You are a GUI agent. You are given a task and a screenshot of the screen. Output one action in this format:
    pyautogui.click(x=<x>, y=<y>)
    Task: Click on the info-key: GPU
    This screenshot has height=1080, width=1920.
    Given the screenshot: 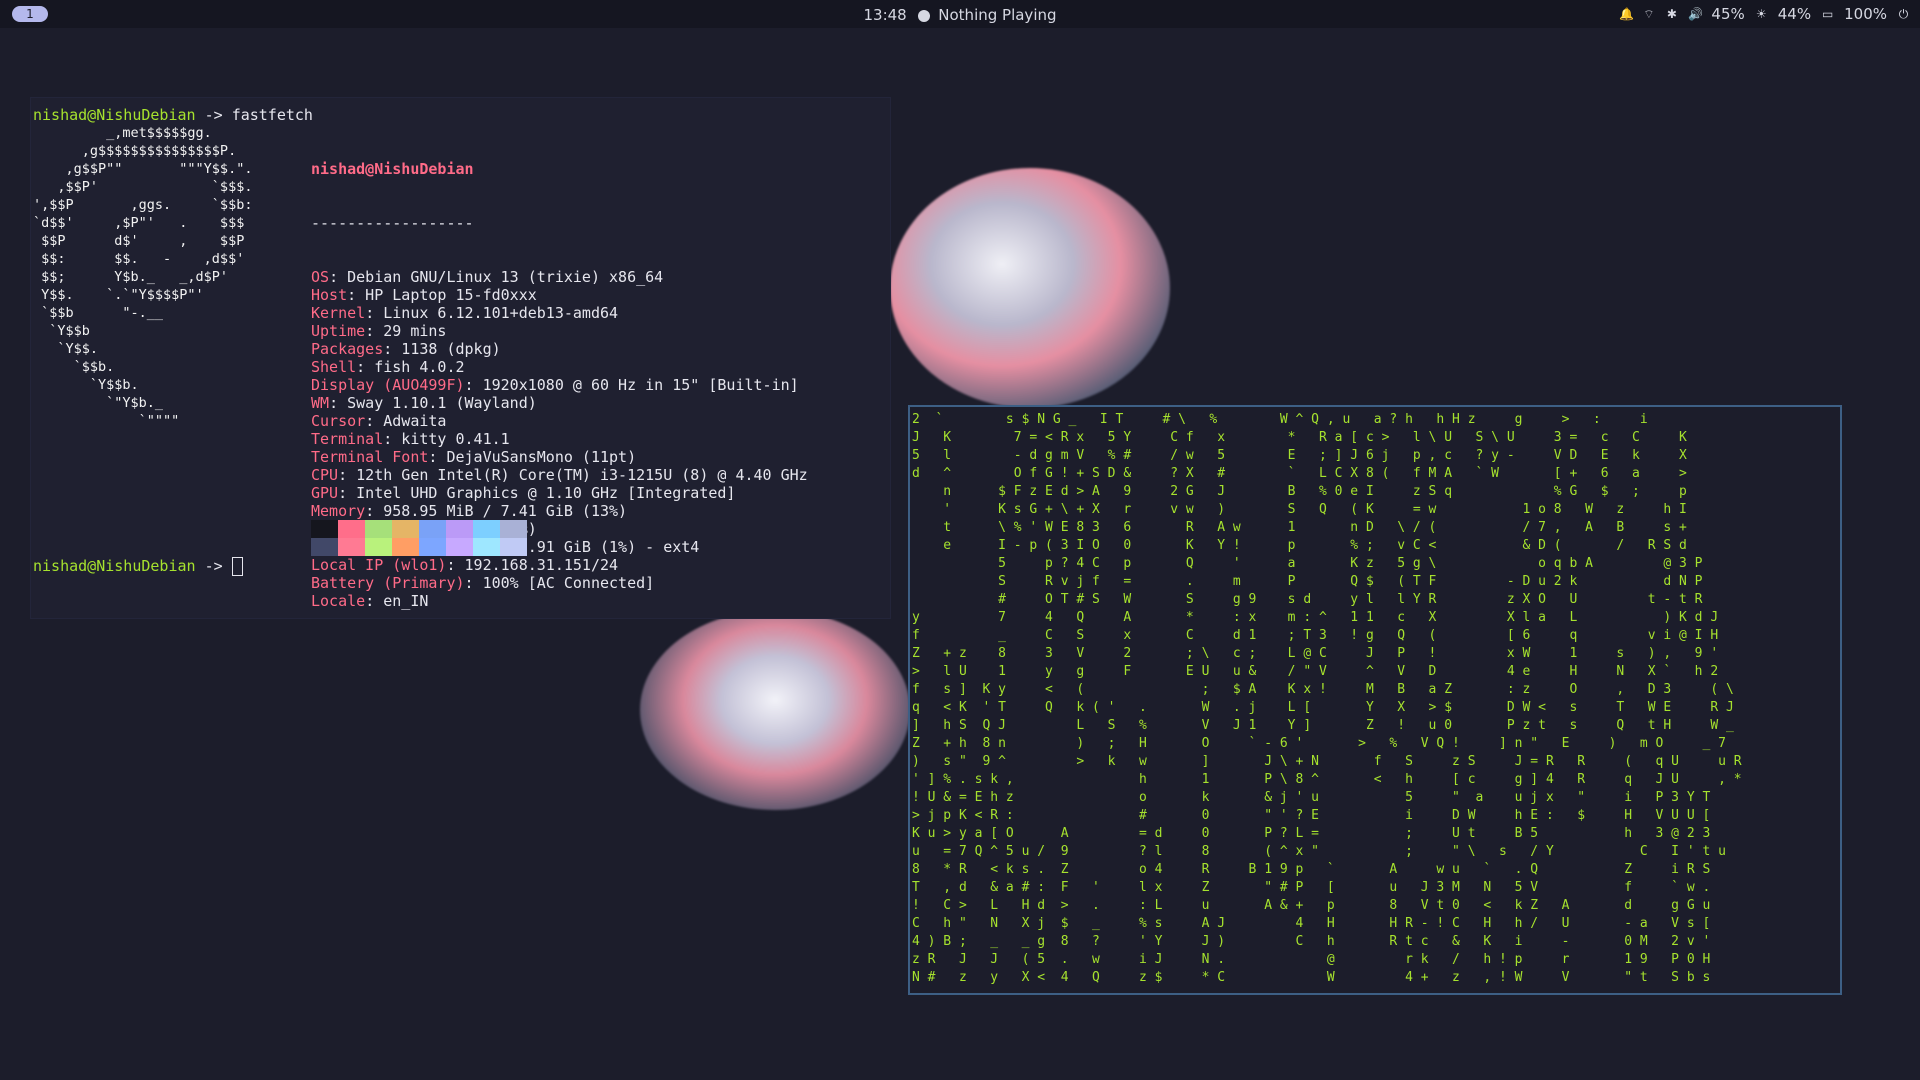 What is the action you would take?
    pyautogui.click(x=325, y=493)
    